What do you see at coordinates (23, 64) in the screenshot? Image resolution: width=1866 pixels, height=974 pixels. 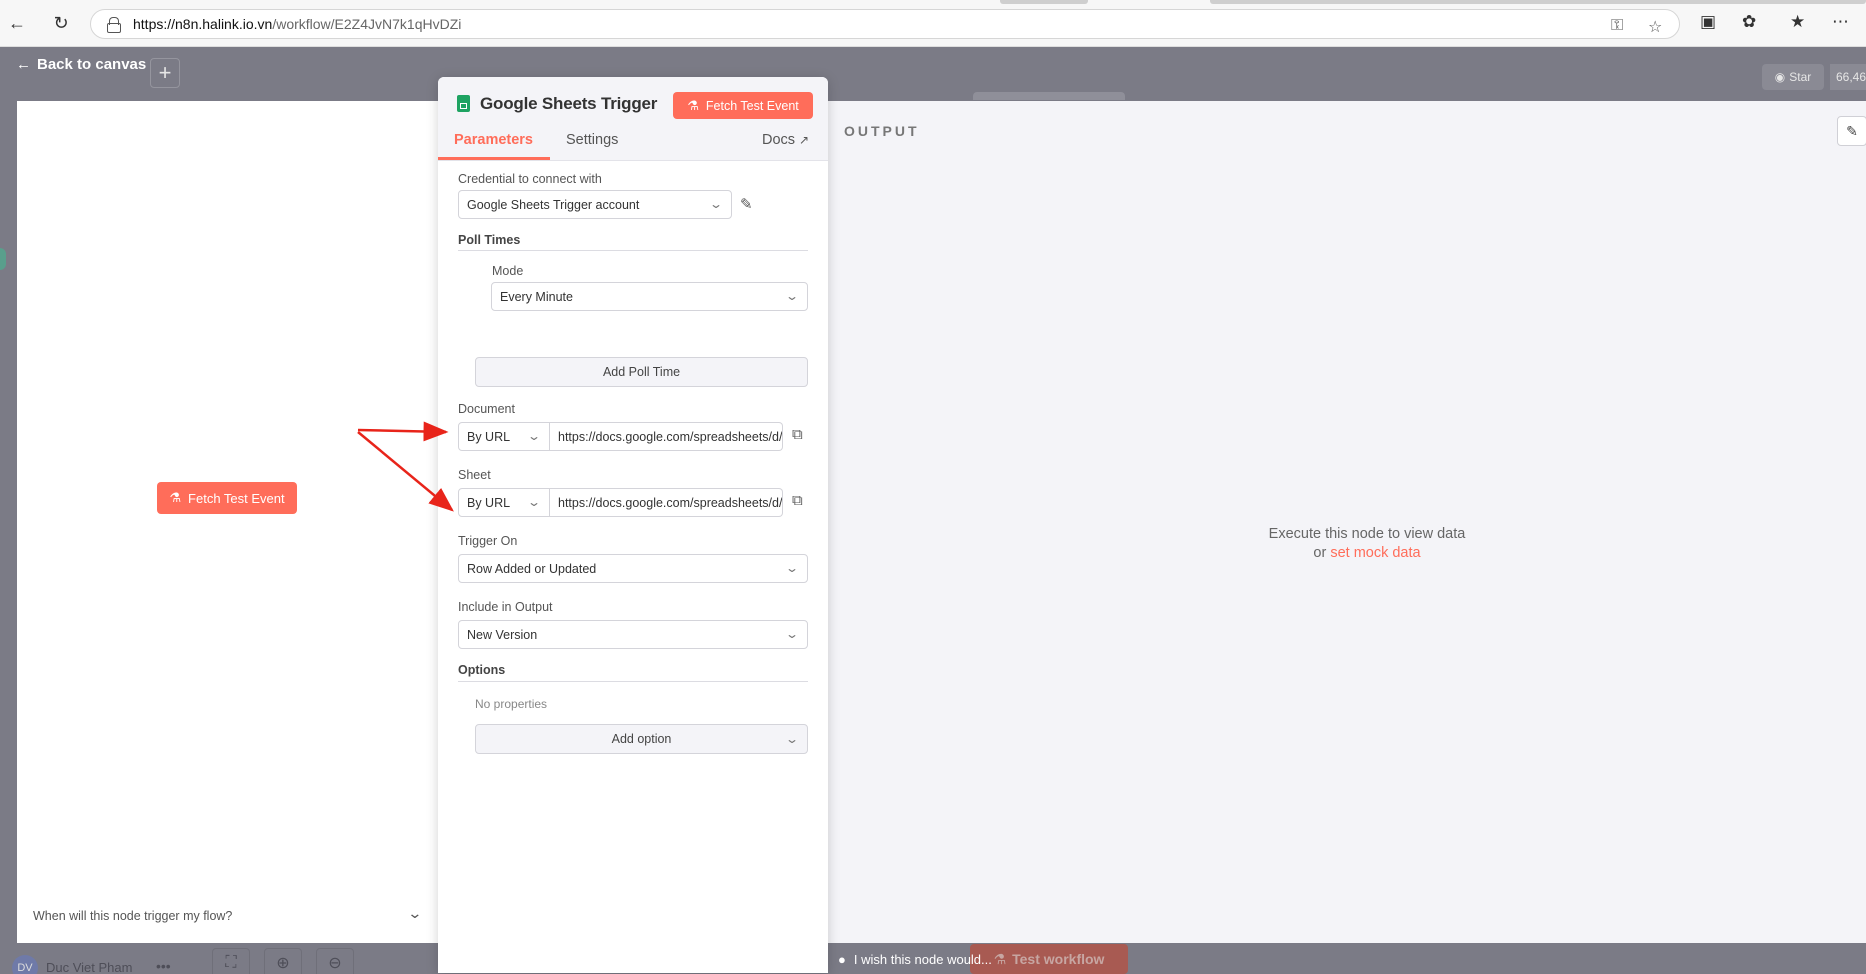 I see `arrow-left-icon: ←` at bounding box center [23, 64].